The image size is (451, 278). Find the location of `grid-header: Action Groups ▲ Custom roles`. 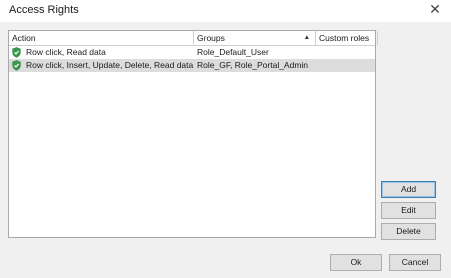

grid-header: Action Groups ▲ Custom roles is located at coordinates (193, 38).